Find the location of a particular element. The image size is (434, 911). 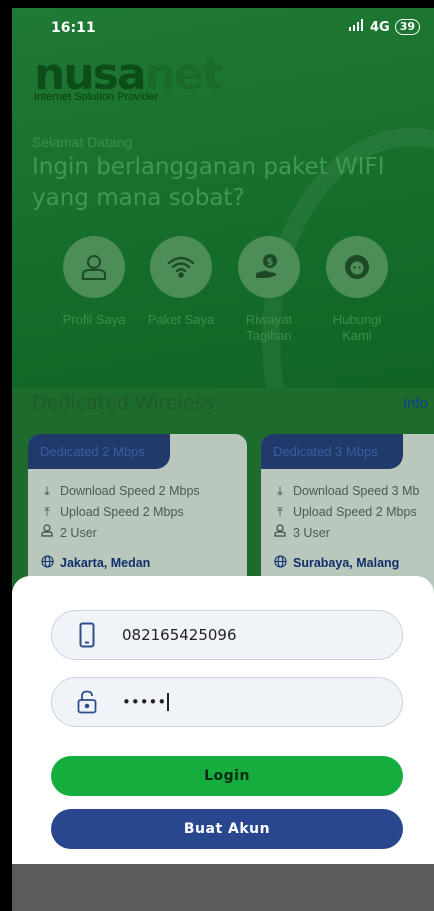

headset-icon is located at coordinates (357, 267).